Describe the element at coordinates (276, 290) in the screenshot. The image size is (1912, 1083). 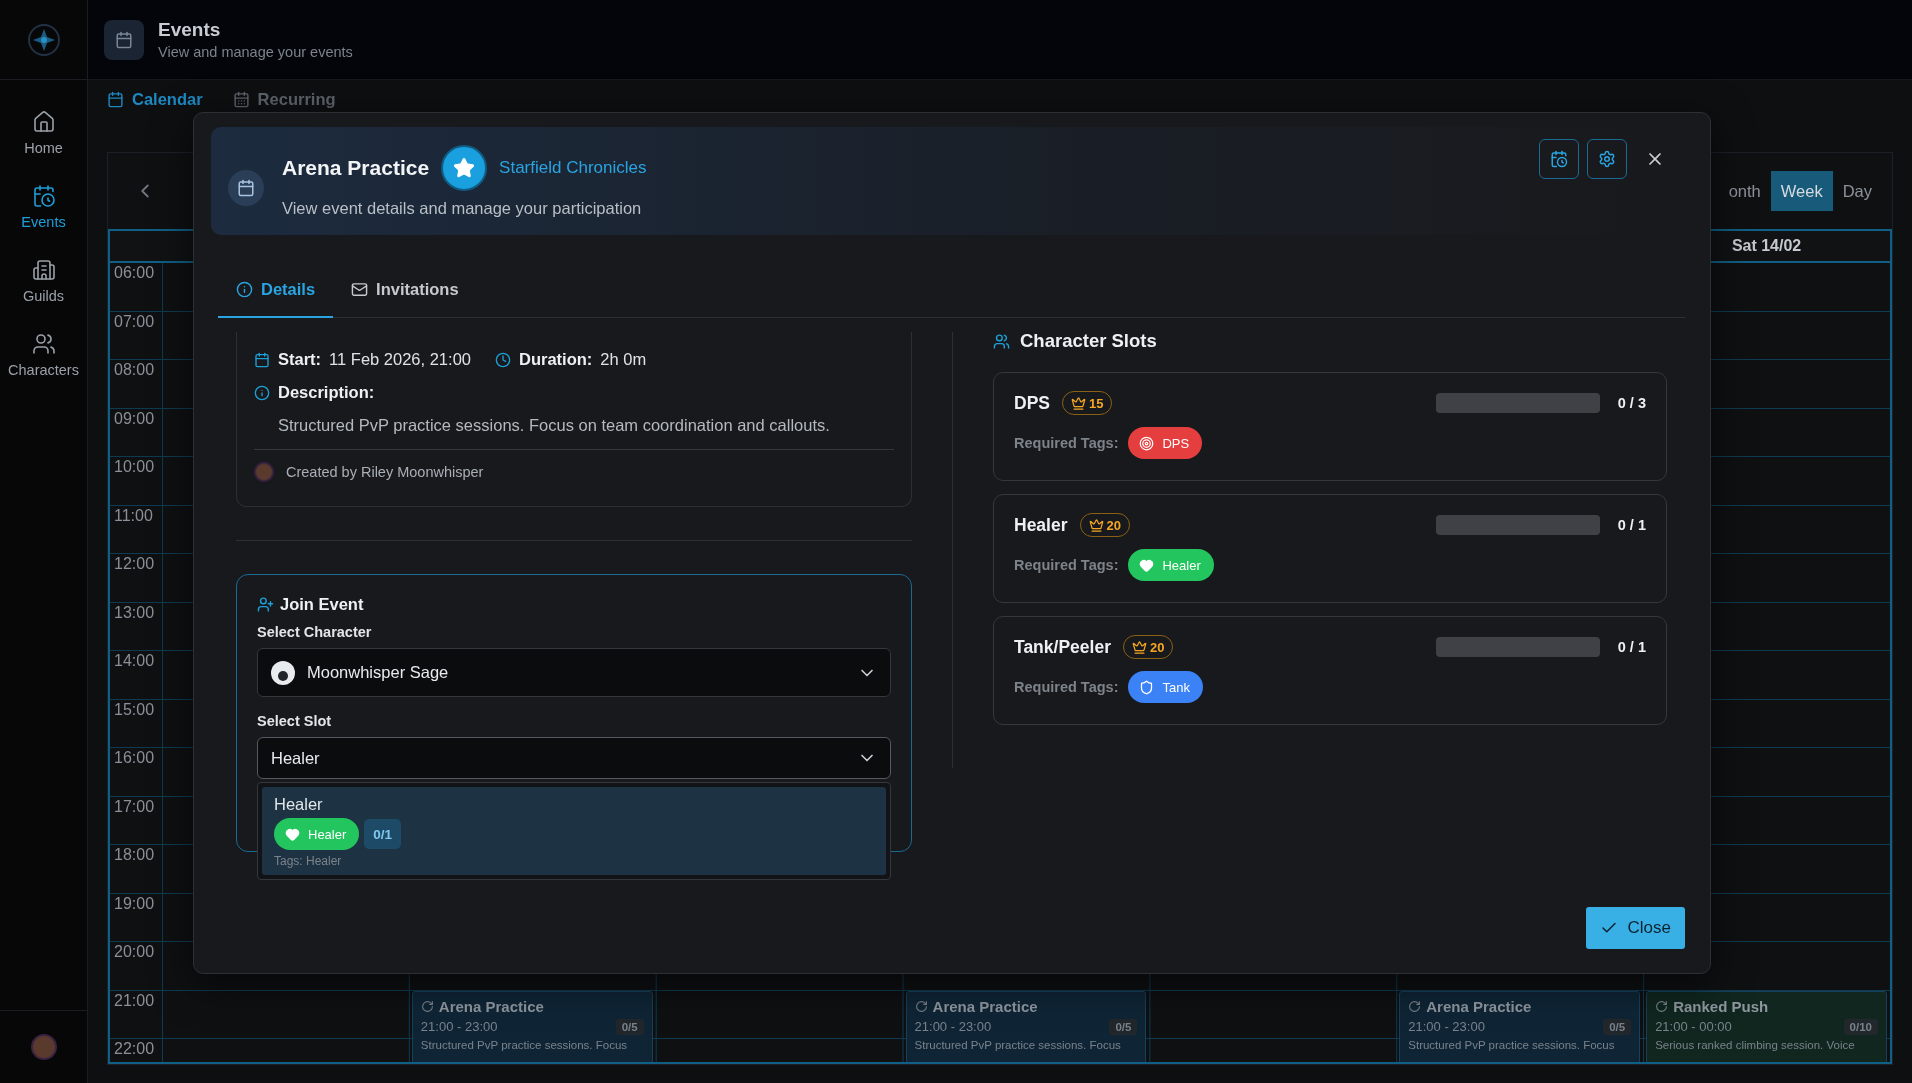
I see `dialog-tab: Details` at that location.